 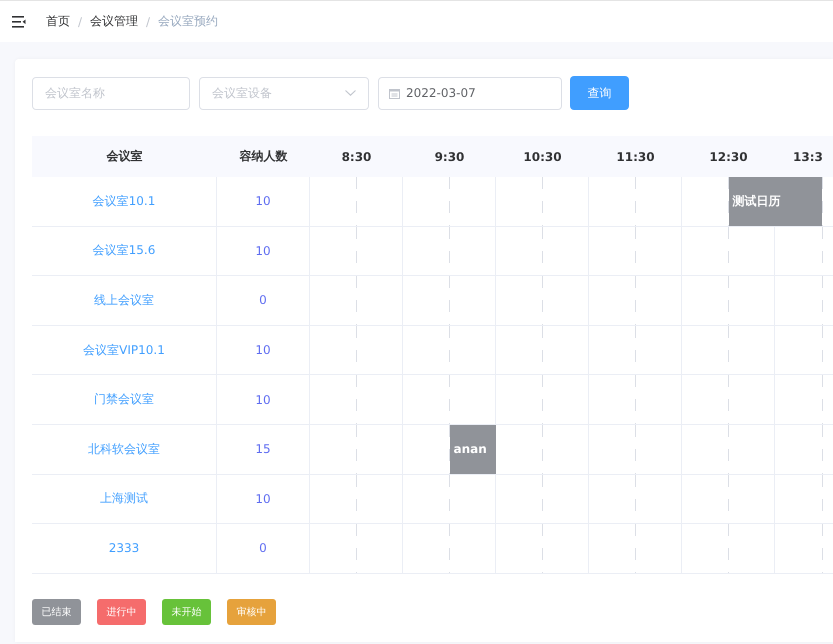 What do you see at coordinates (728, 157) in the screenshot?
I see `time-header: 12:30` at bounding box center [728, 157].